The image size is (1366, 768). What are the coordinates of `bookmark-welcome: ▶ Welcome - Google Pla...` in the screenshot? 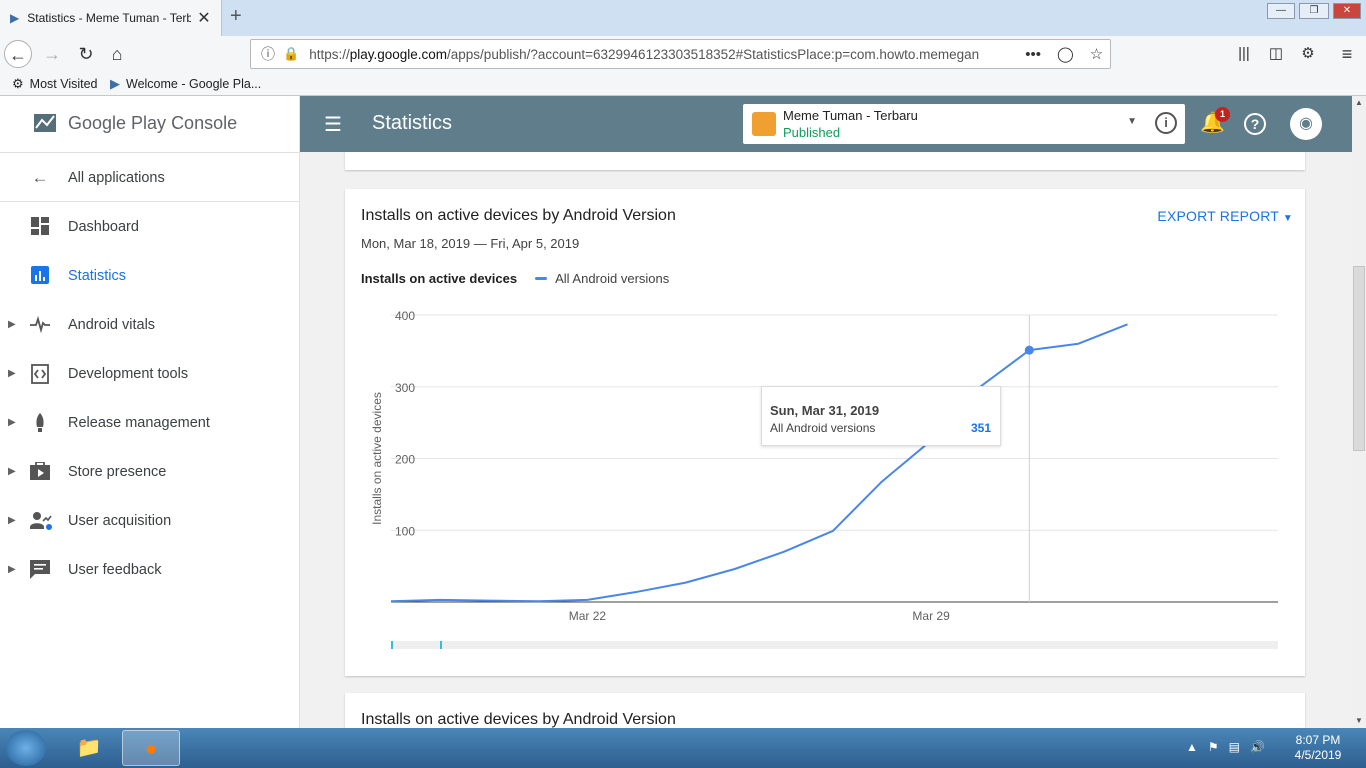 It's located at (185, 84).